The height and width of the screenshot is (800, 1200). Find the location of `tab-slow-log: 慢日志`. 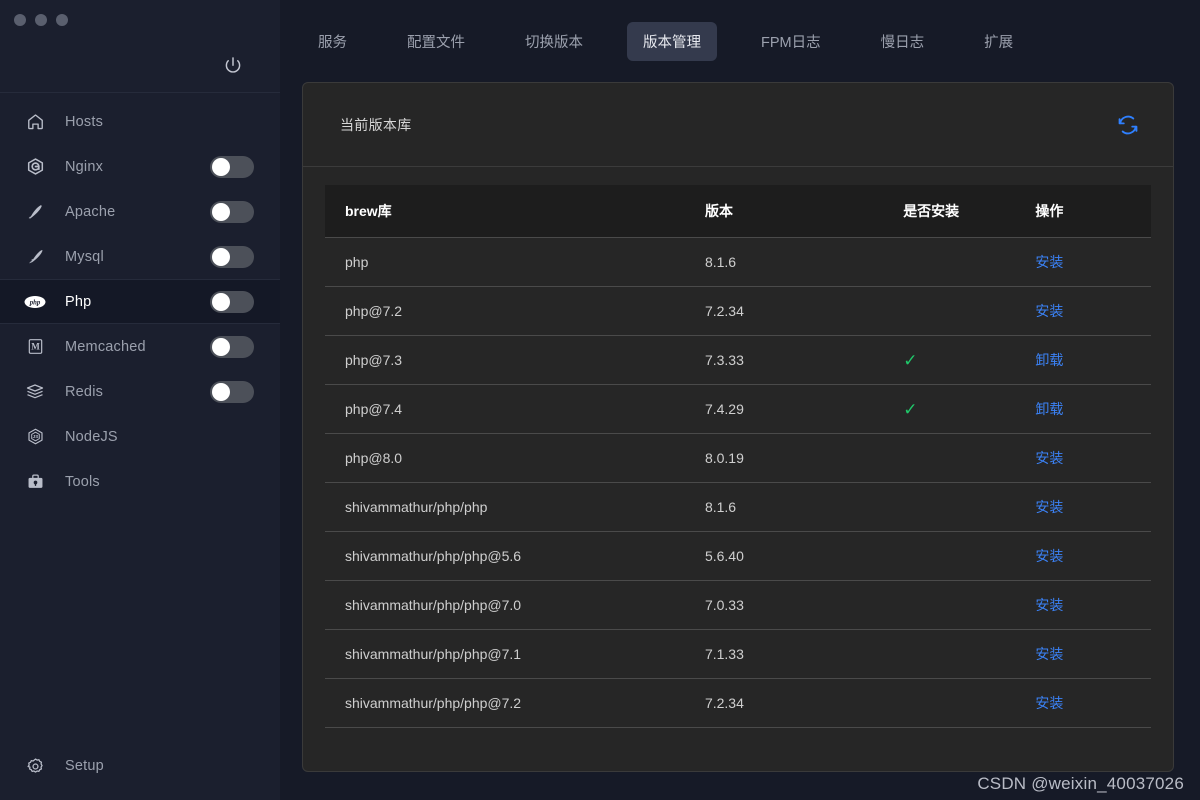

tab-slow-log: 慢日志 is located at coordinates (903, 41).